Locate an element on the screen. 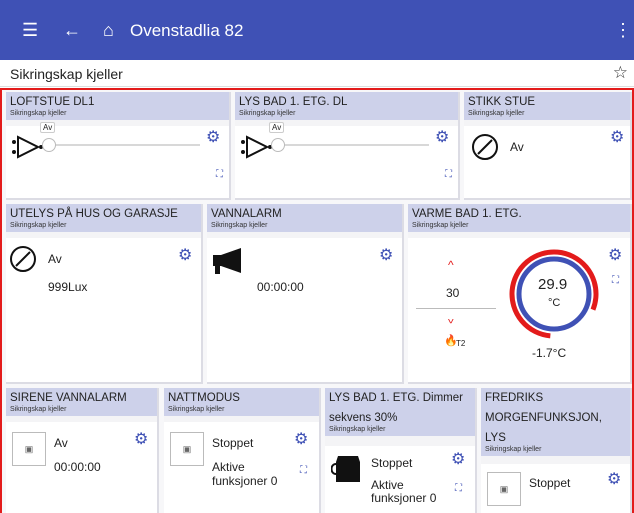  card-title: VARME BAD 1. ETG. is located at coordinates (467, 214).